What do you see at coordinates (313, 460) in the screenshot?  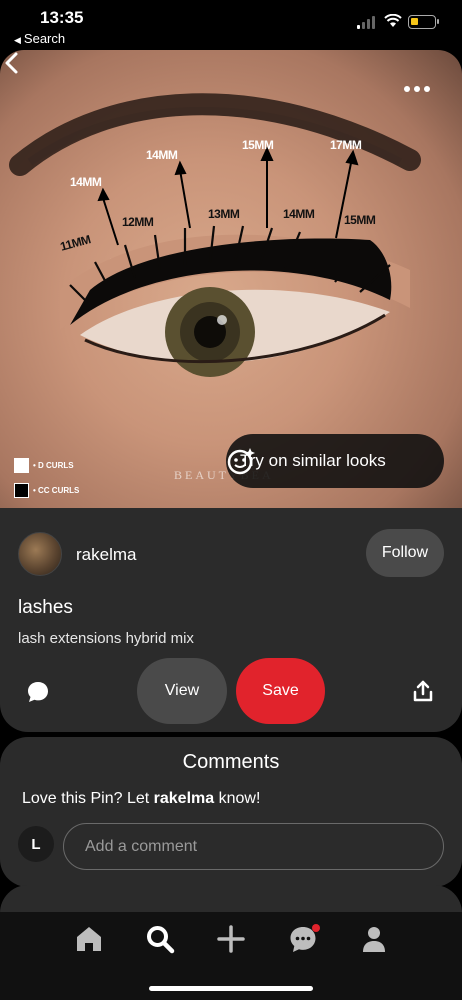 I see `try-on-label: Try on similar looks` at bounding box center [313, 460].